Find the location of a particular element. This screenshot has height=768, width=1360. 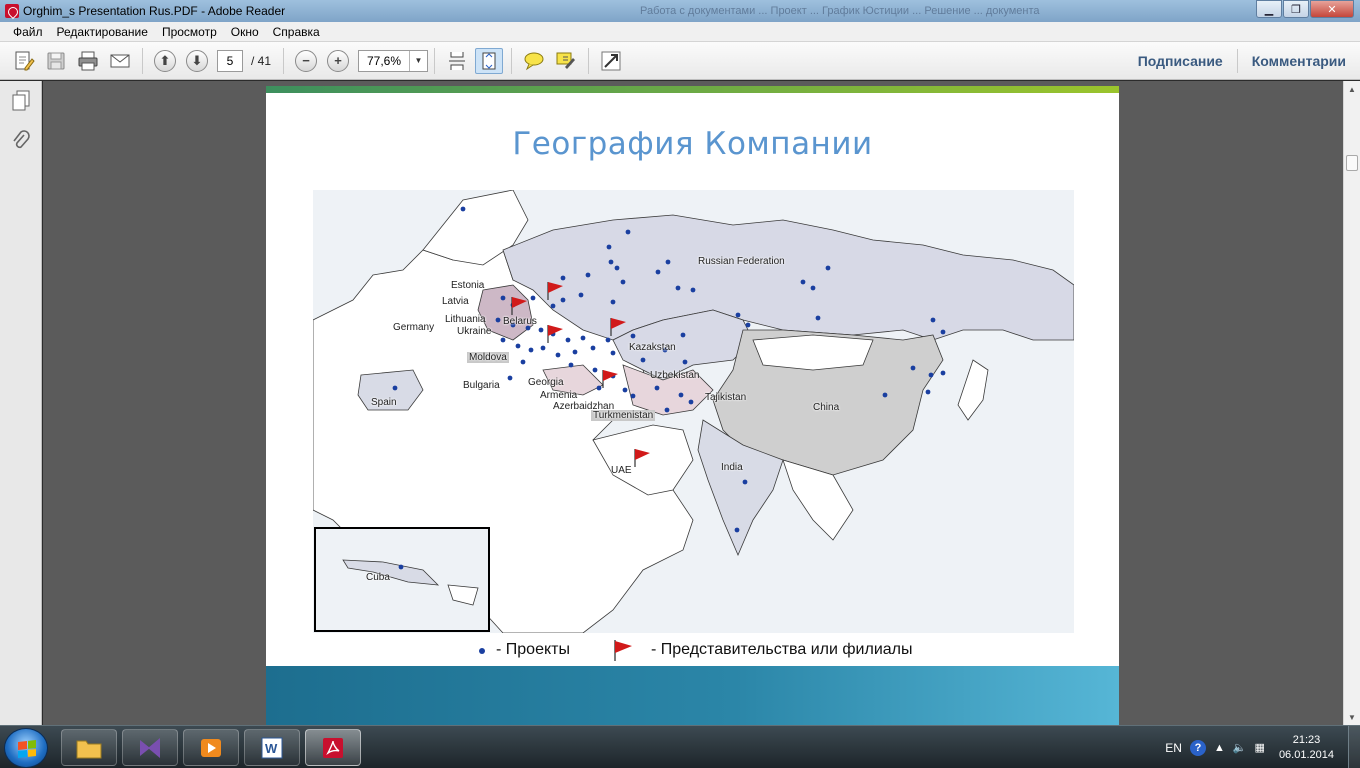

scroll-mode-button is located at coordinates (457, 61).